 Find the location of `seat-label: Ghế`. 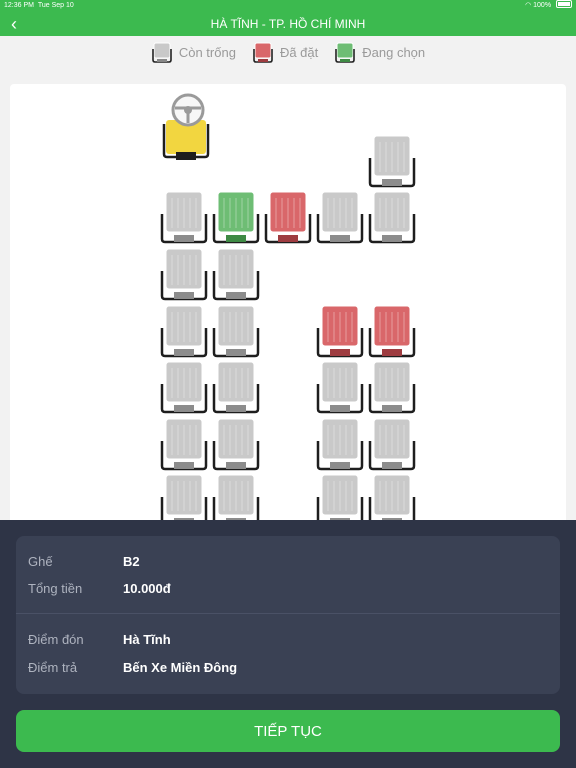

seat-label: Ghế is located at coordinates (40, 561).